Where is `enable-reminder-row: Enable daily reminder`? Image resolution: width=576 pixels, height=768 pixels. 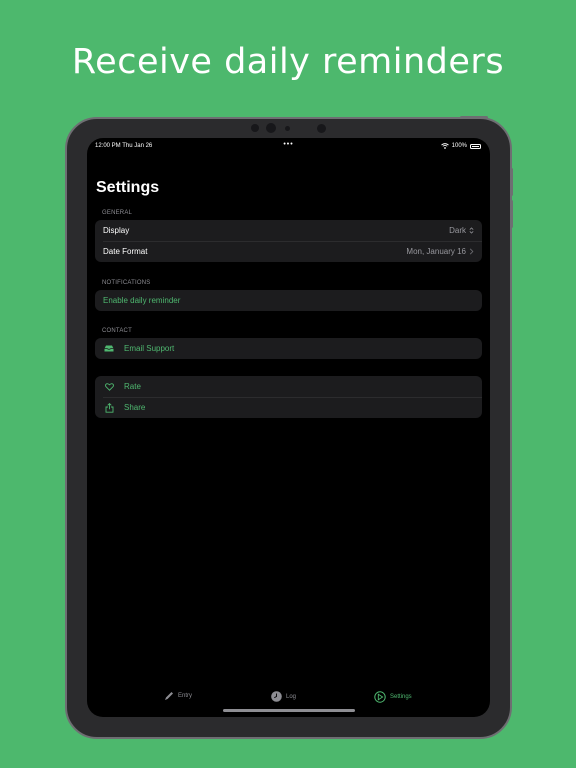 enable-reminder-row: Enable daily reminder is located at coordinates (288, 300).